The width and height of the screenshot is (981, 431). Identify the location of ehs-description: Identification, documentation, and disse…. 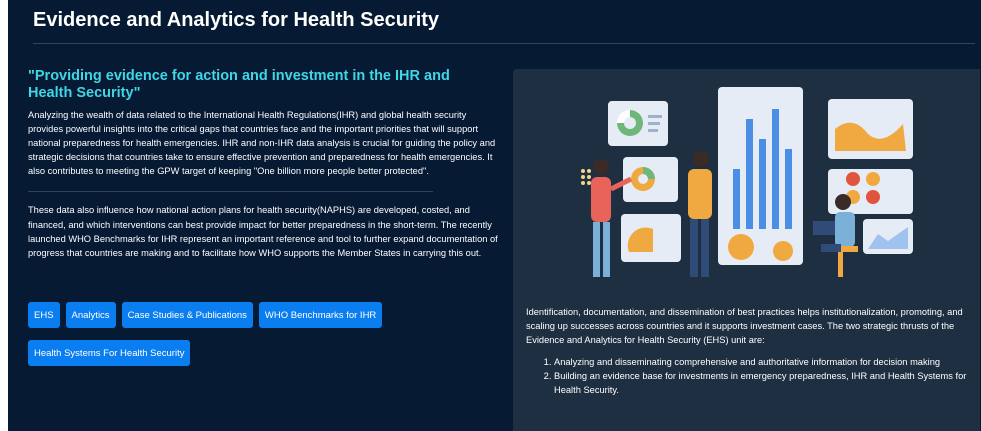
(750, 351).